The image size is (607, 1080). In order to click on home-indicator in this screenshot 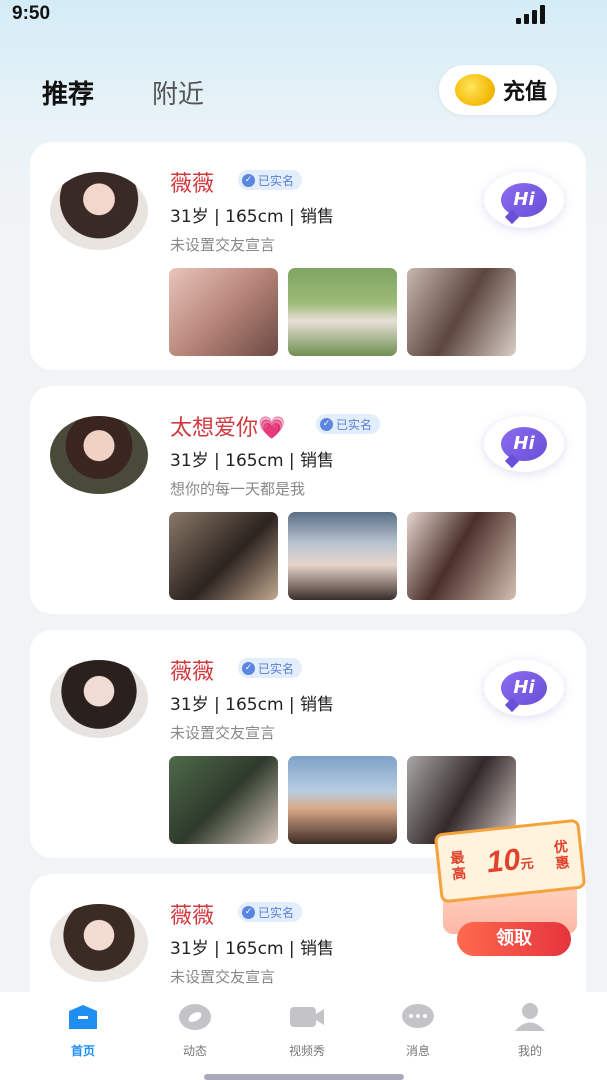, I will do `click(304, 1077)`.